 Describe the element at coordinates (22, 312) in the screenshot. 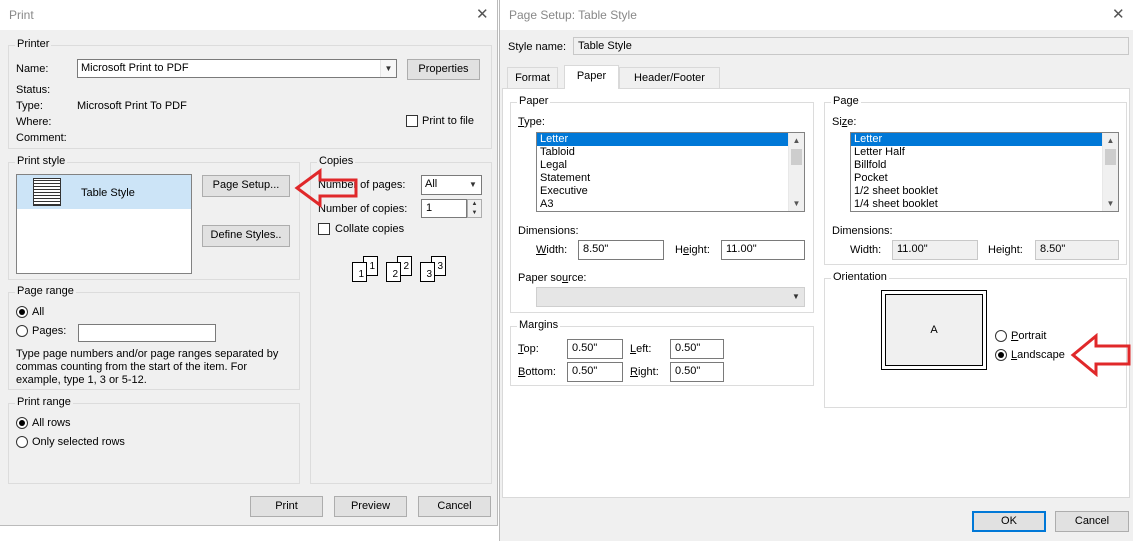

I see `page-range-all-radio` at that location.